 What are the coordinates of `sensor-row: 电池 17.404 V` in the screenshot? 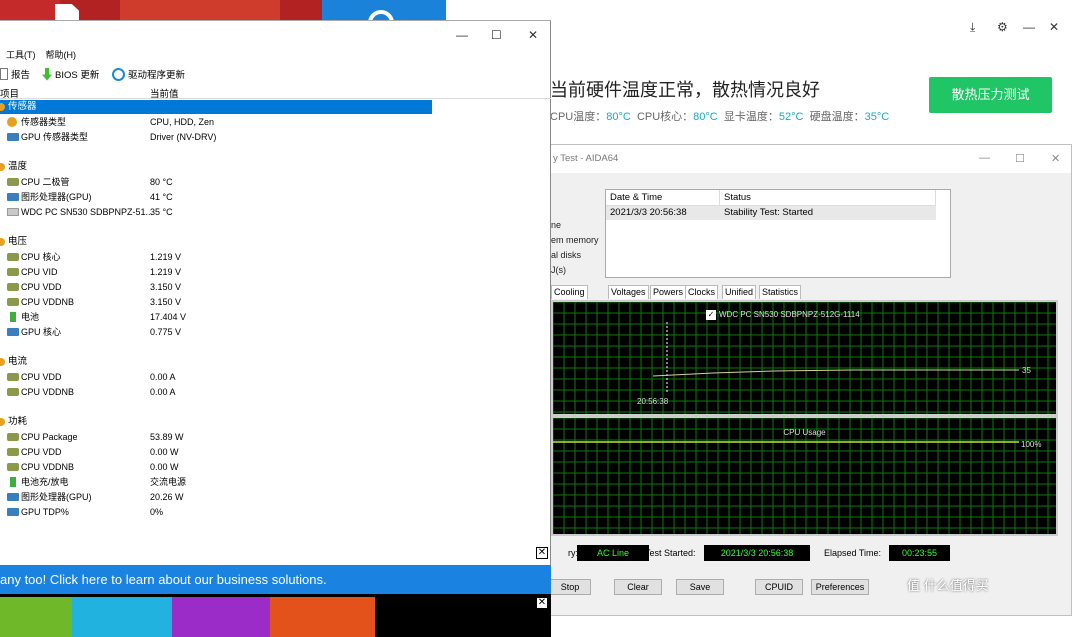 It's located at (216, 317).